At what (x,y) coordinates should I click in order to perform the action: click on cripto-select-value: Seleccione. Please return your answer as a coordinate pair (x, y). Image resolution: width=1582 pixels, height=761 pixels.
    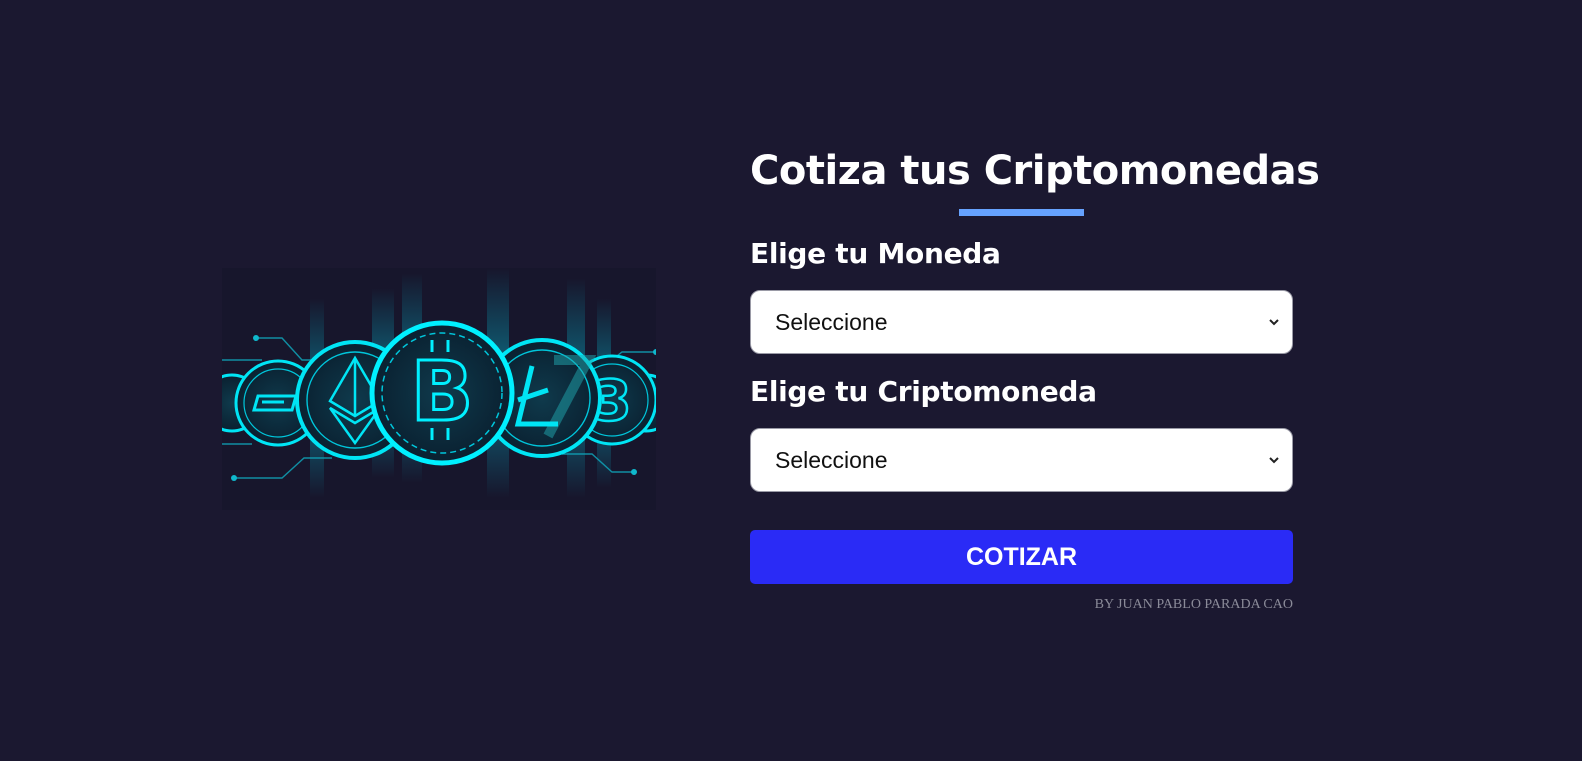
    Looking at the image, I should click on (831, 460).